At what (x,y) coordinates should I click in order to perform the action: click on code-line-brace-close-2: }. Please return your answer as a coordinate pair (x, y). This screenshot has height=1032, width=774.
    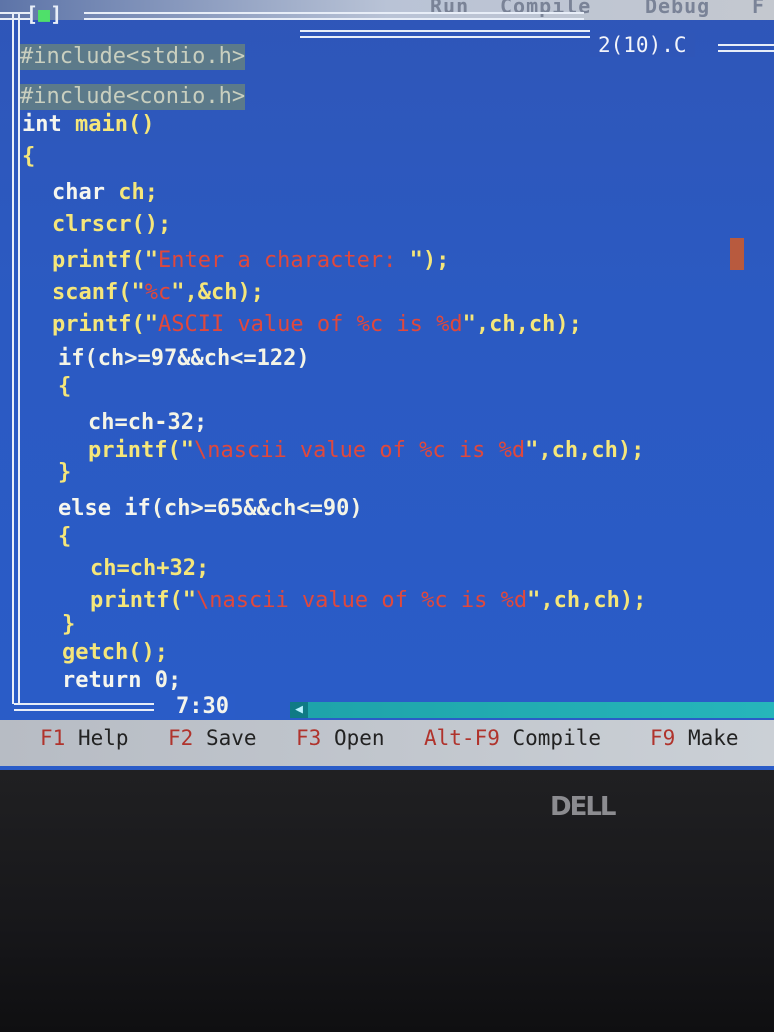
    Looking at the image, I should click on (69, 624).